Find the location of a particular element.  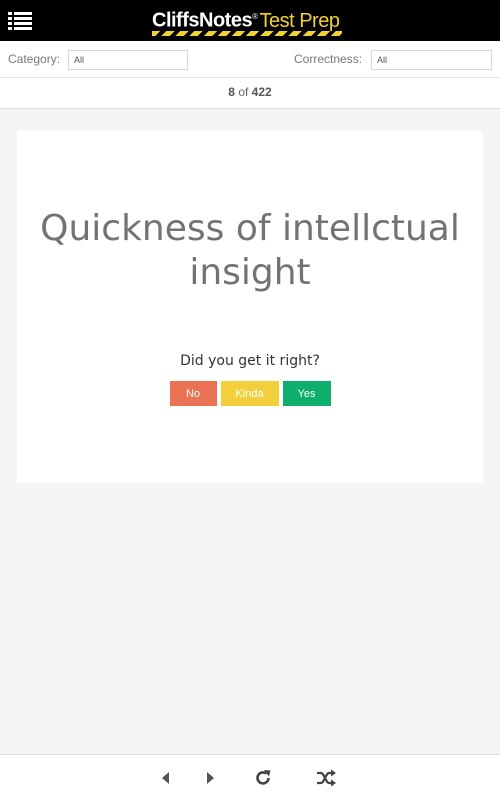

logo-registered-mark: ® is located at coordinates (255, 16).